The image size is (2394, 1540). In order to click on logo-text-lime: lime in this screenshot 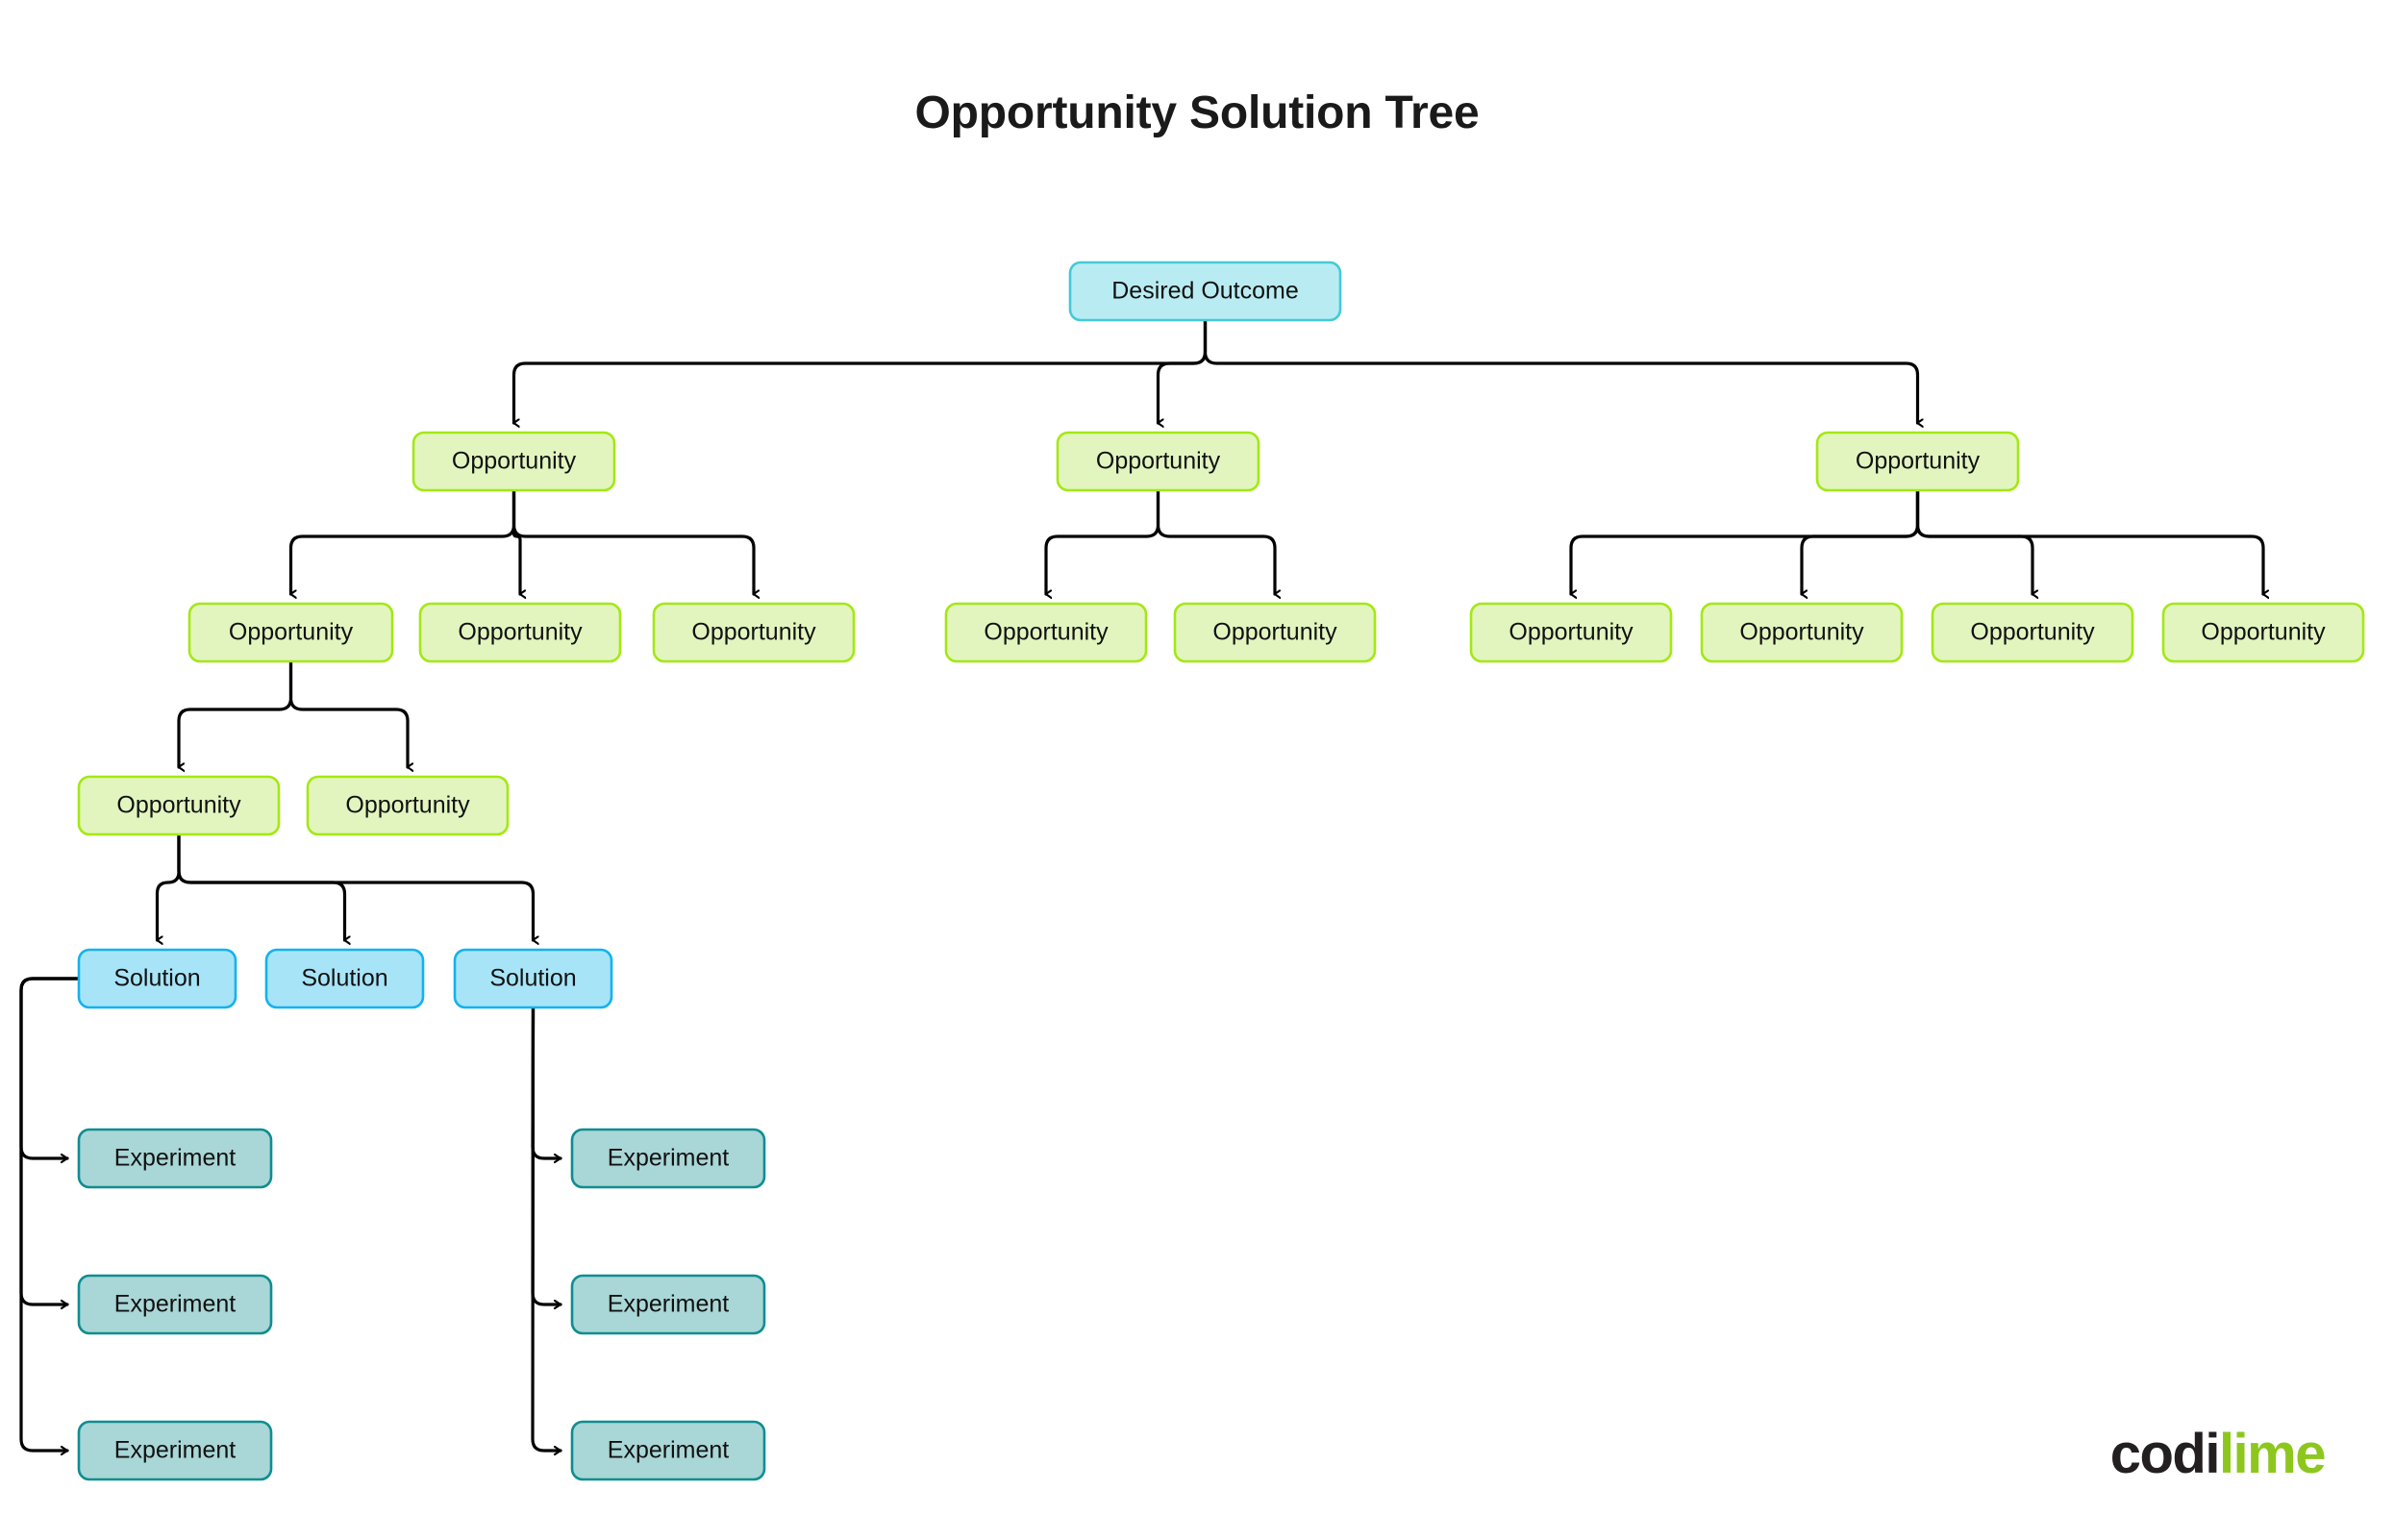, I will do `click(2272, 1454)`.